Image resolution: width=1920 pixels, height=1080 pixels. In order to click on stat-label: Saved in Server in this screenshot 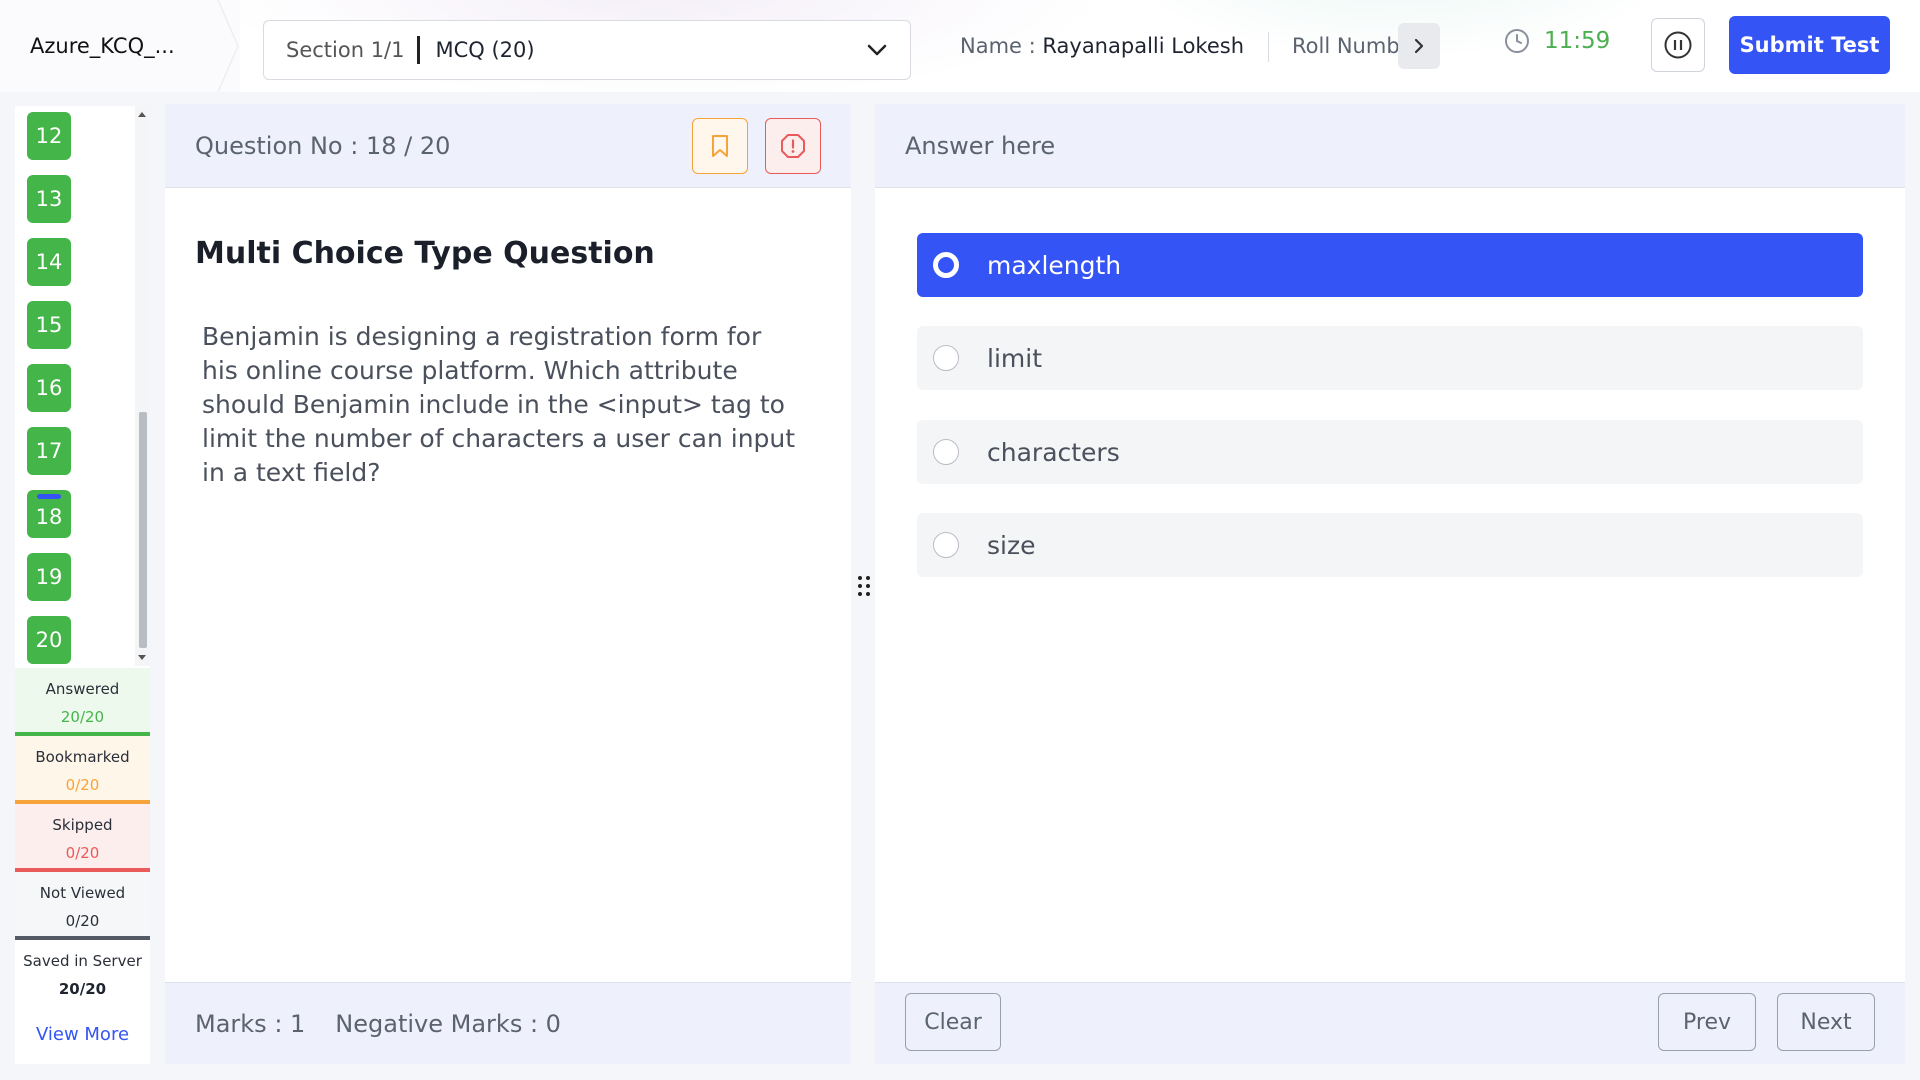, I will do `click(82, 961)`.